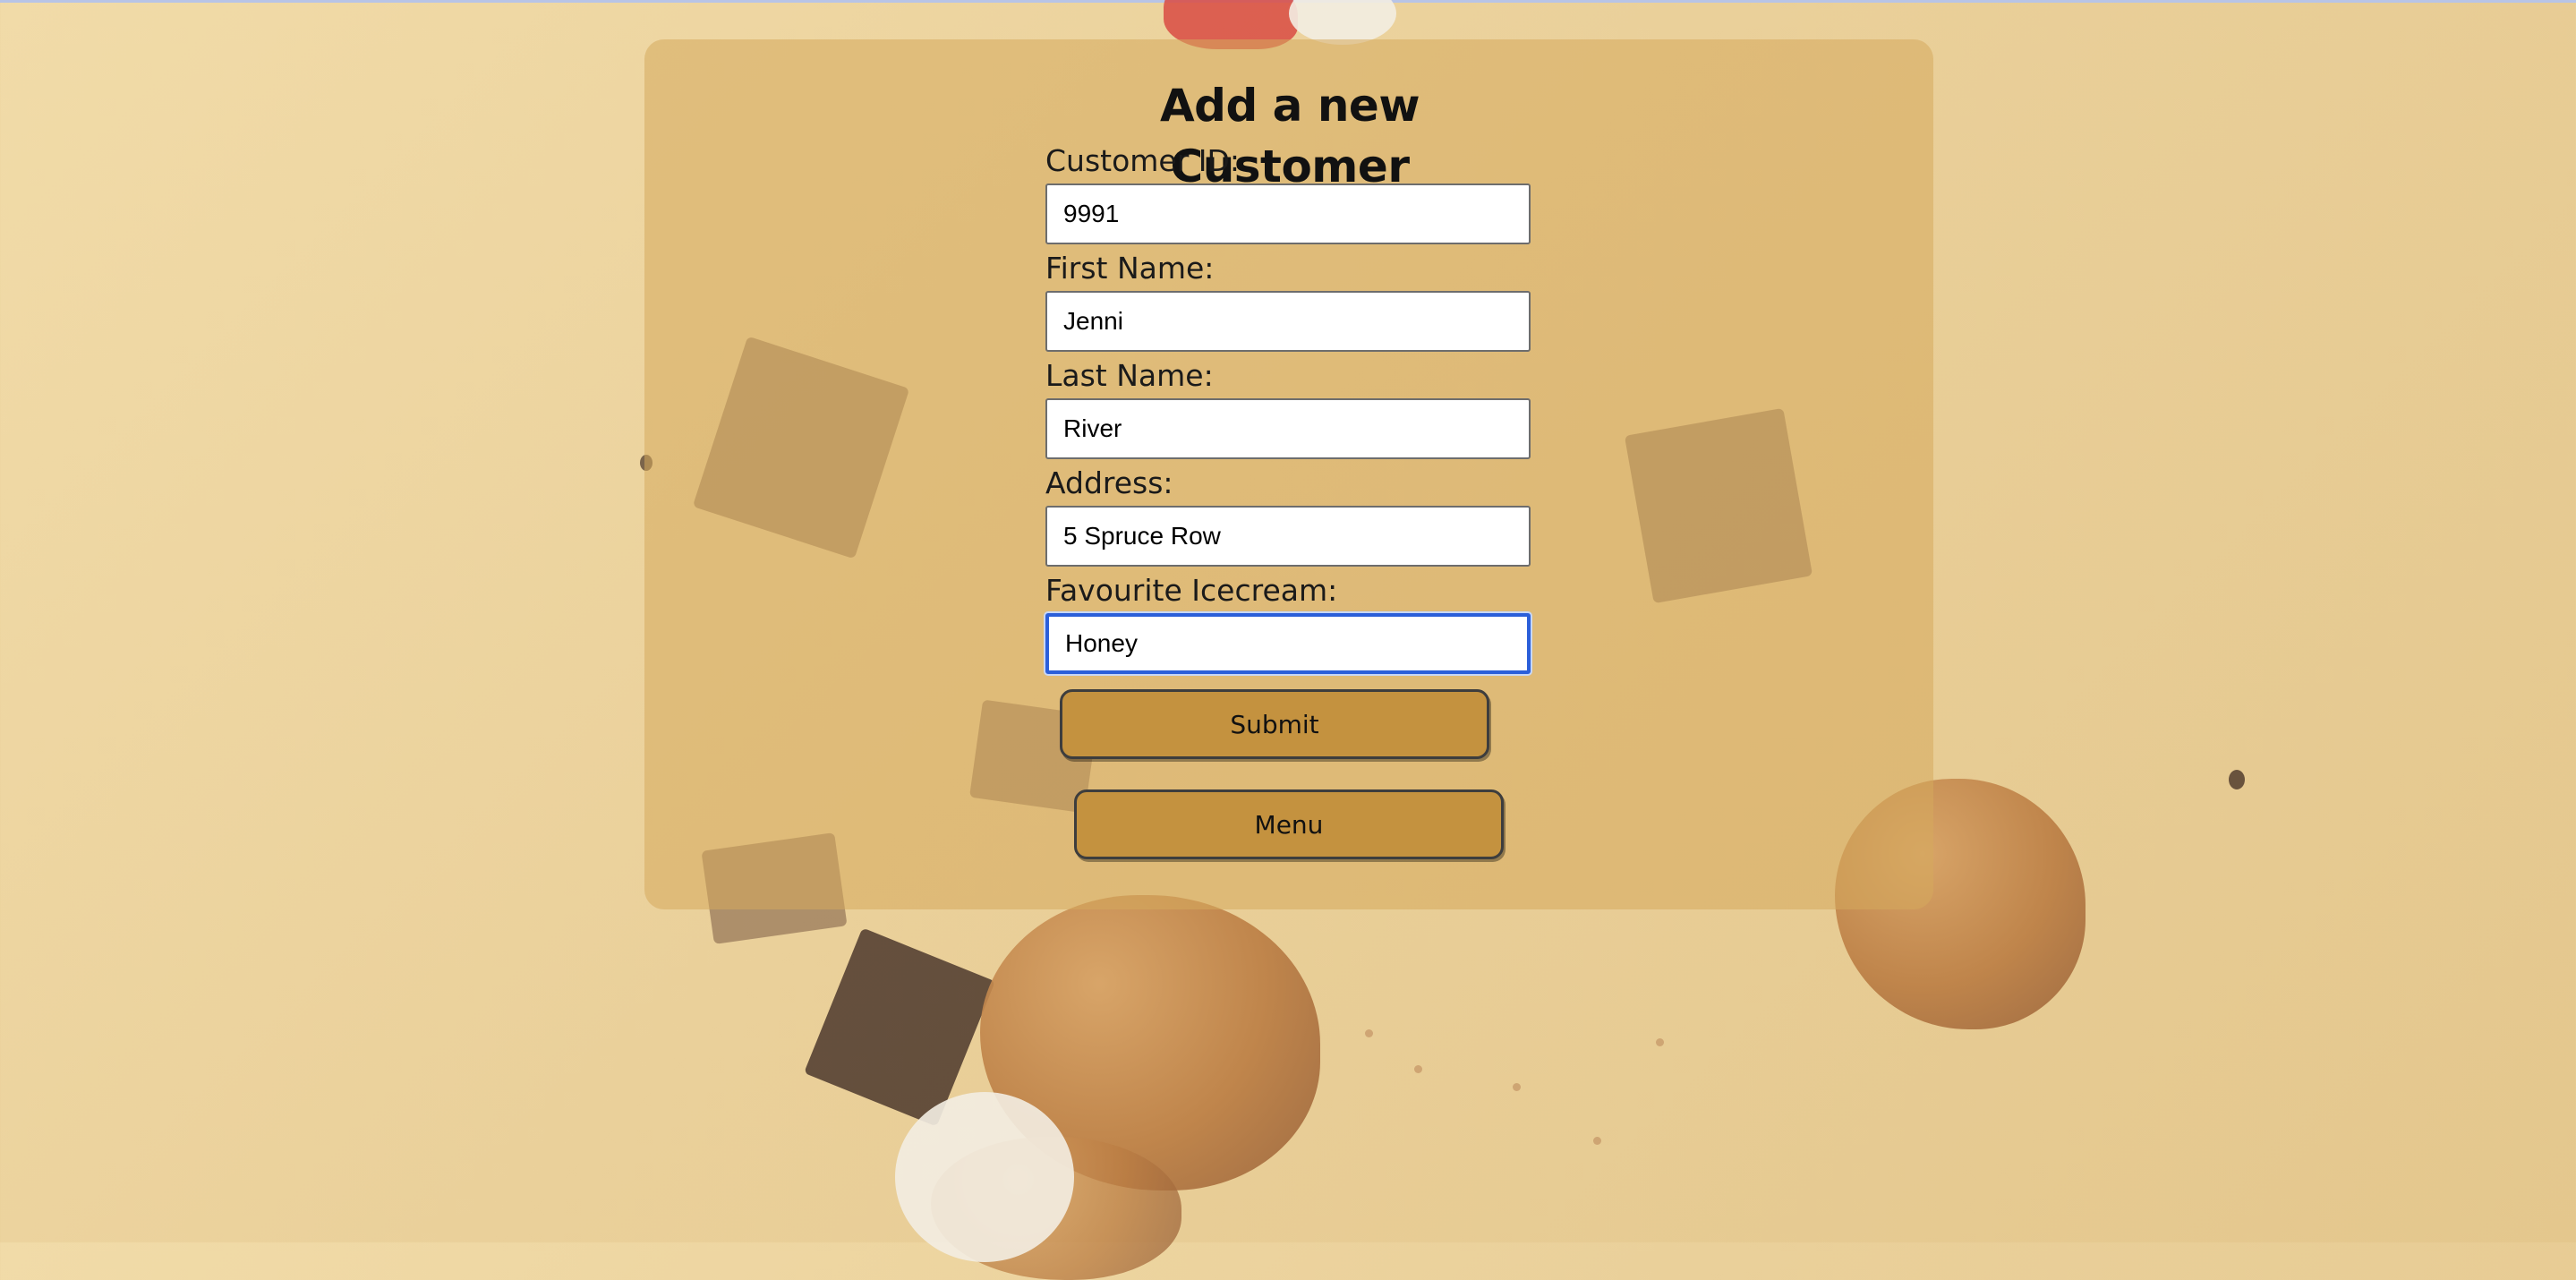 Image resolution: width=2576 pixels, height=1280 pixels. Describe the element at coordinates (1288, 213) in the screenshot. I see `customer-id-input` at that location.